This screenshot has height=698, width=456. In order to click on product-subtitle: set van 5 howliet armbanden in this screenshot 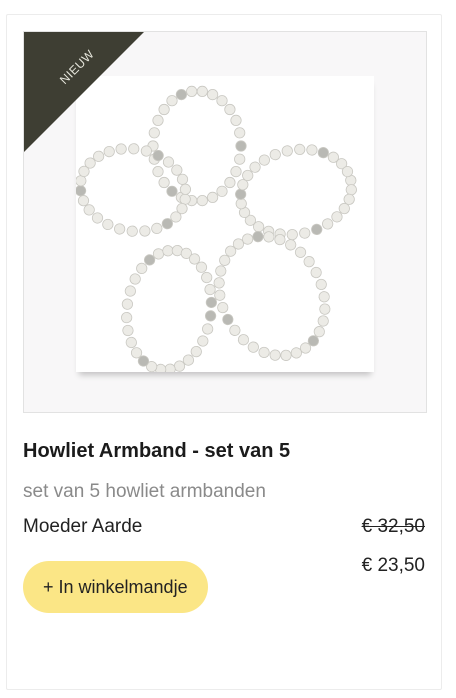, I will do `click(144, 491)`.